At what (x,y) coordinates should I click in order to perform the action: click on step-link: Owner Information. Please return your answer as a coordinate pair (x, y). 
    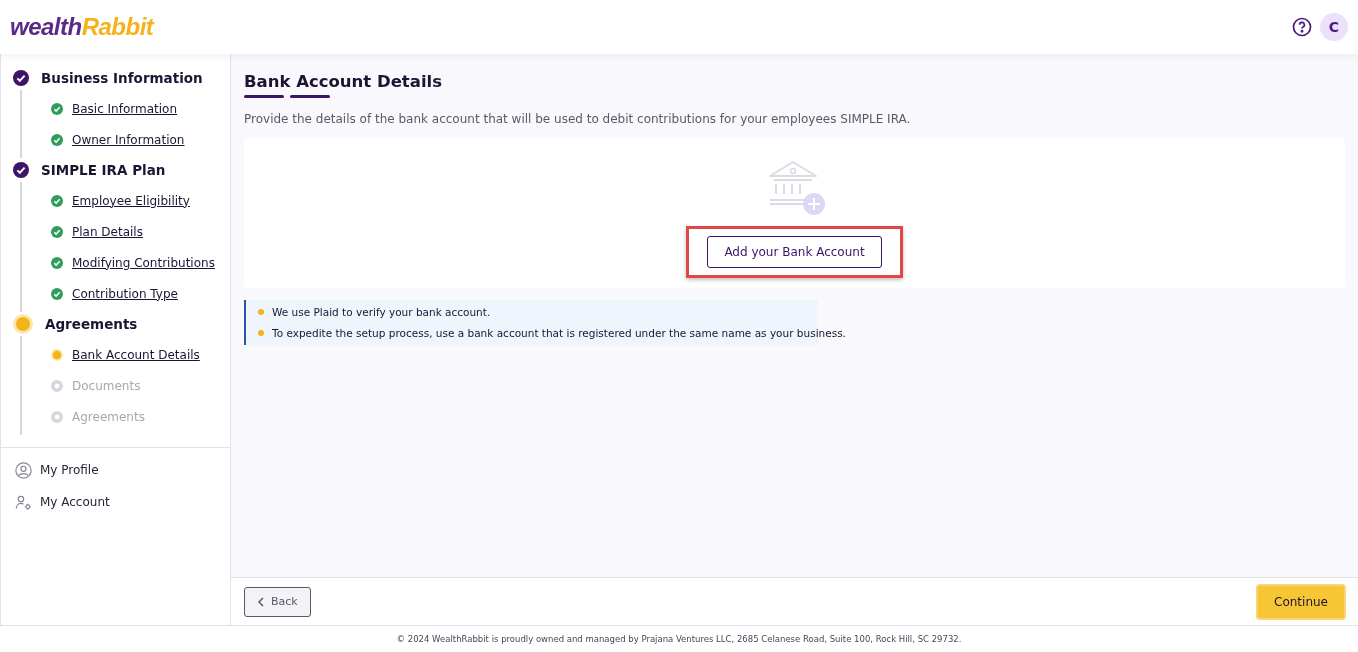
    Looking at the image, I should click on (128, 139).